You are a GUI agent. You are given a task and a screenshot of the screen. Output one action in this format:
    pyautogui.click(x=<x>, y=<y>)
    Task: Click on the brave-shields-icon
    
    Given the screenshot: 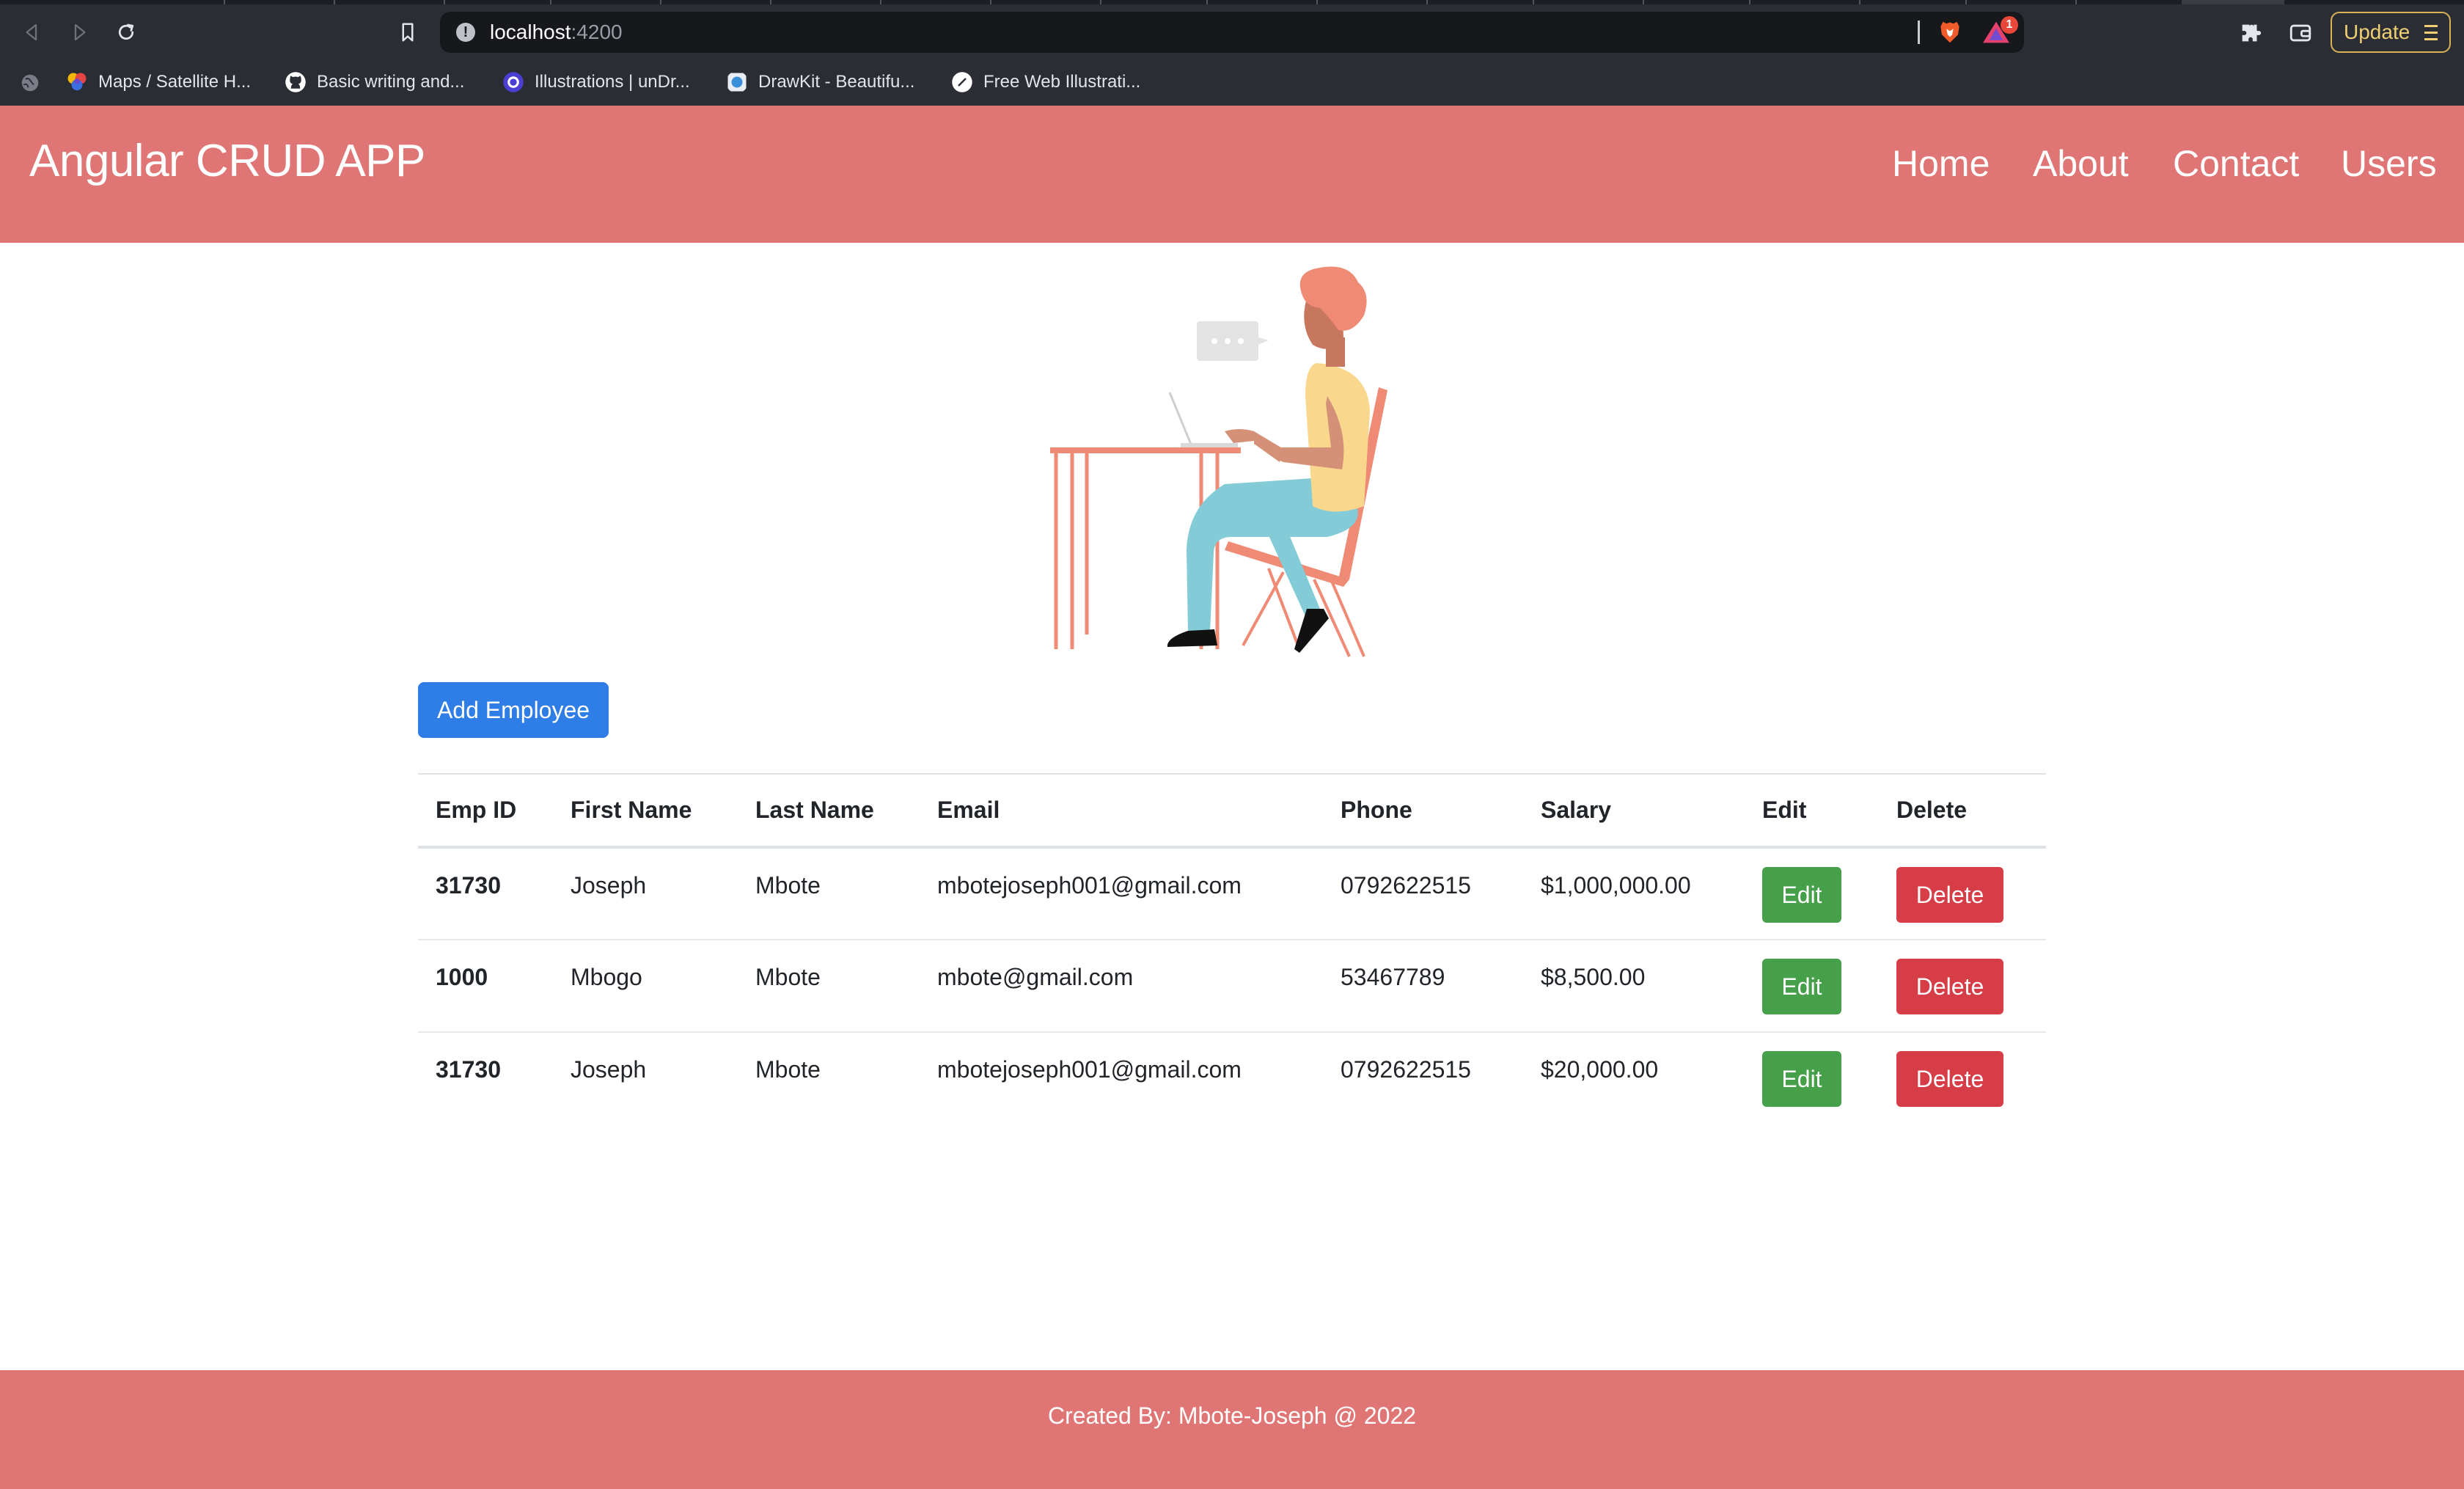 What is the action you would take?
    pyautogui.click(x=1950, y=32)
    